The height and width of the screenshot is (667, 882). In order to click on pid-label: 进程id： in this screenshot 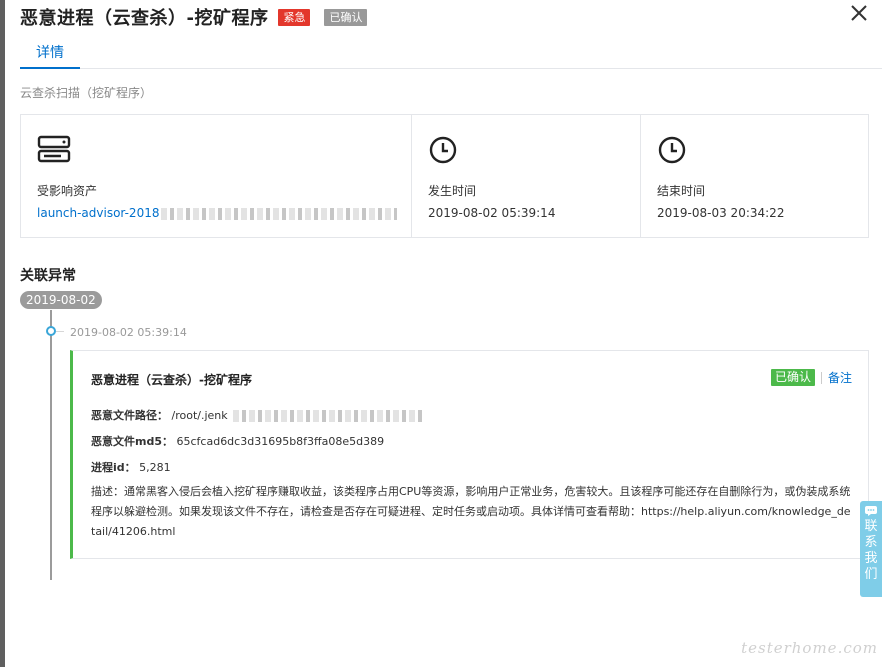, I will do `click(113, 467)`.